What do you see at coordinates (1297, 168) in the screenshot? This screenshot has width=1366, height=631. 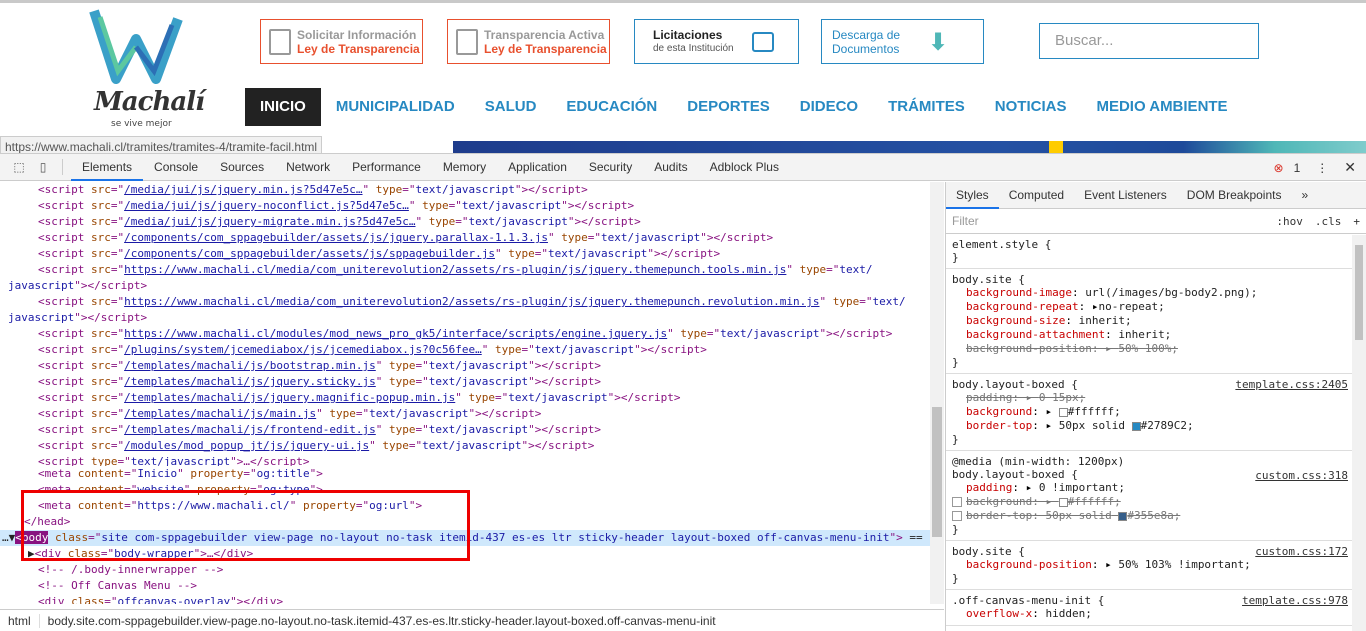 I see `error-count: 1` at bounding box center [1297, 168].